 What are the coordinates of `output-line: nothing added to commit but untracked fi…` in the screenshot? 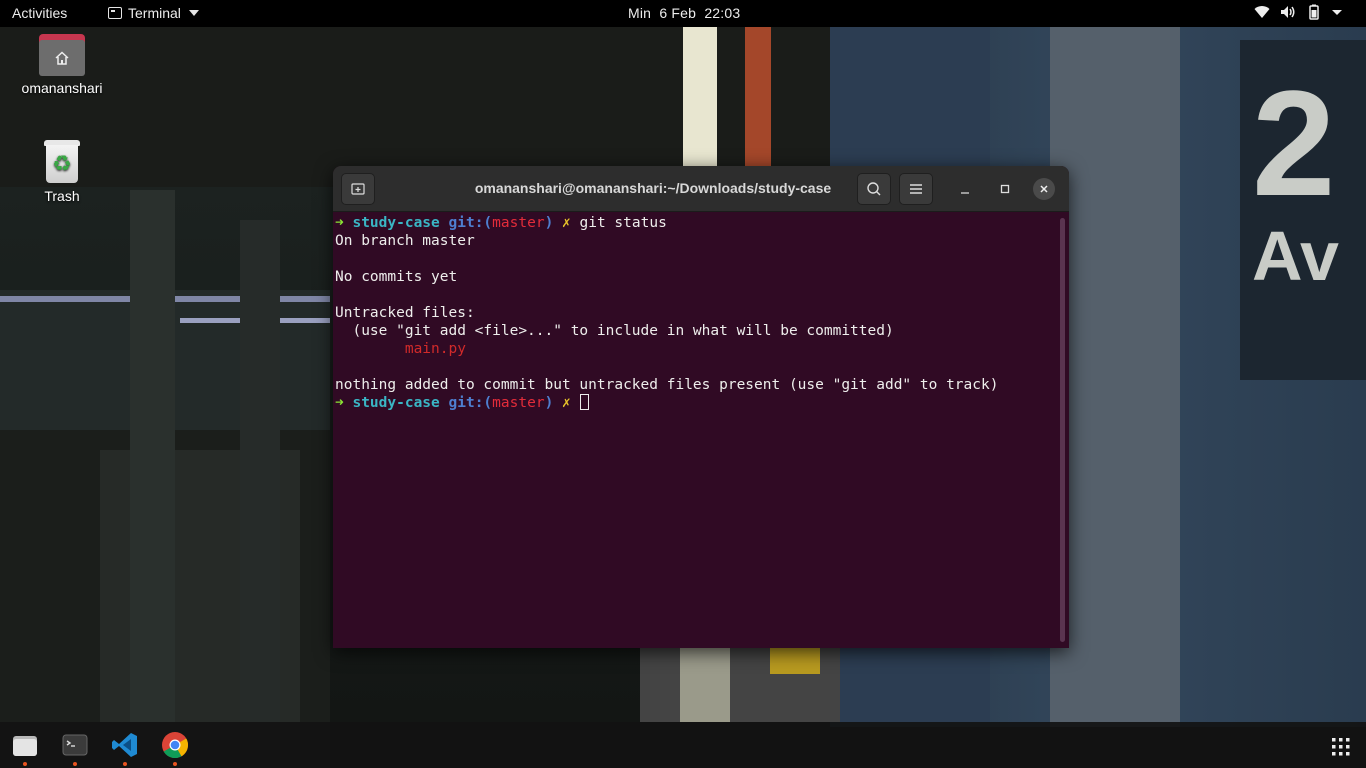 It's located at (667, 385).